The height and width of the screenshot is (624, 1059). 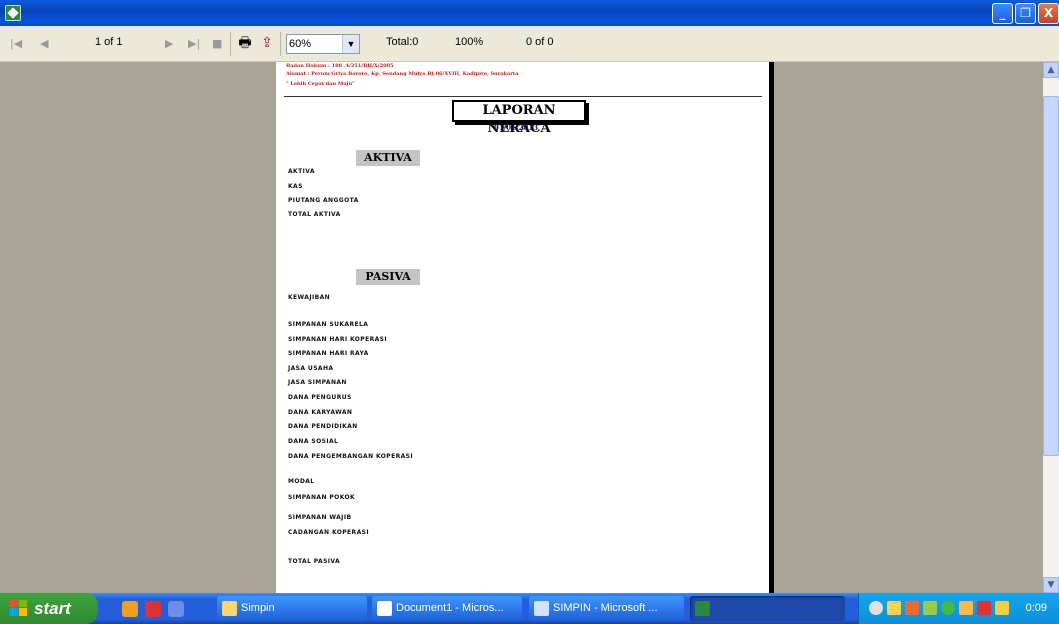 I want to click on report-date: 01/01/2013, so click(x=516, y=127).